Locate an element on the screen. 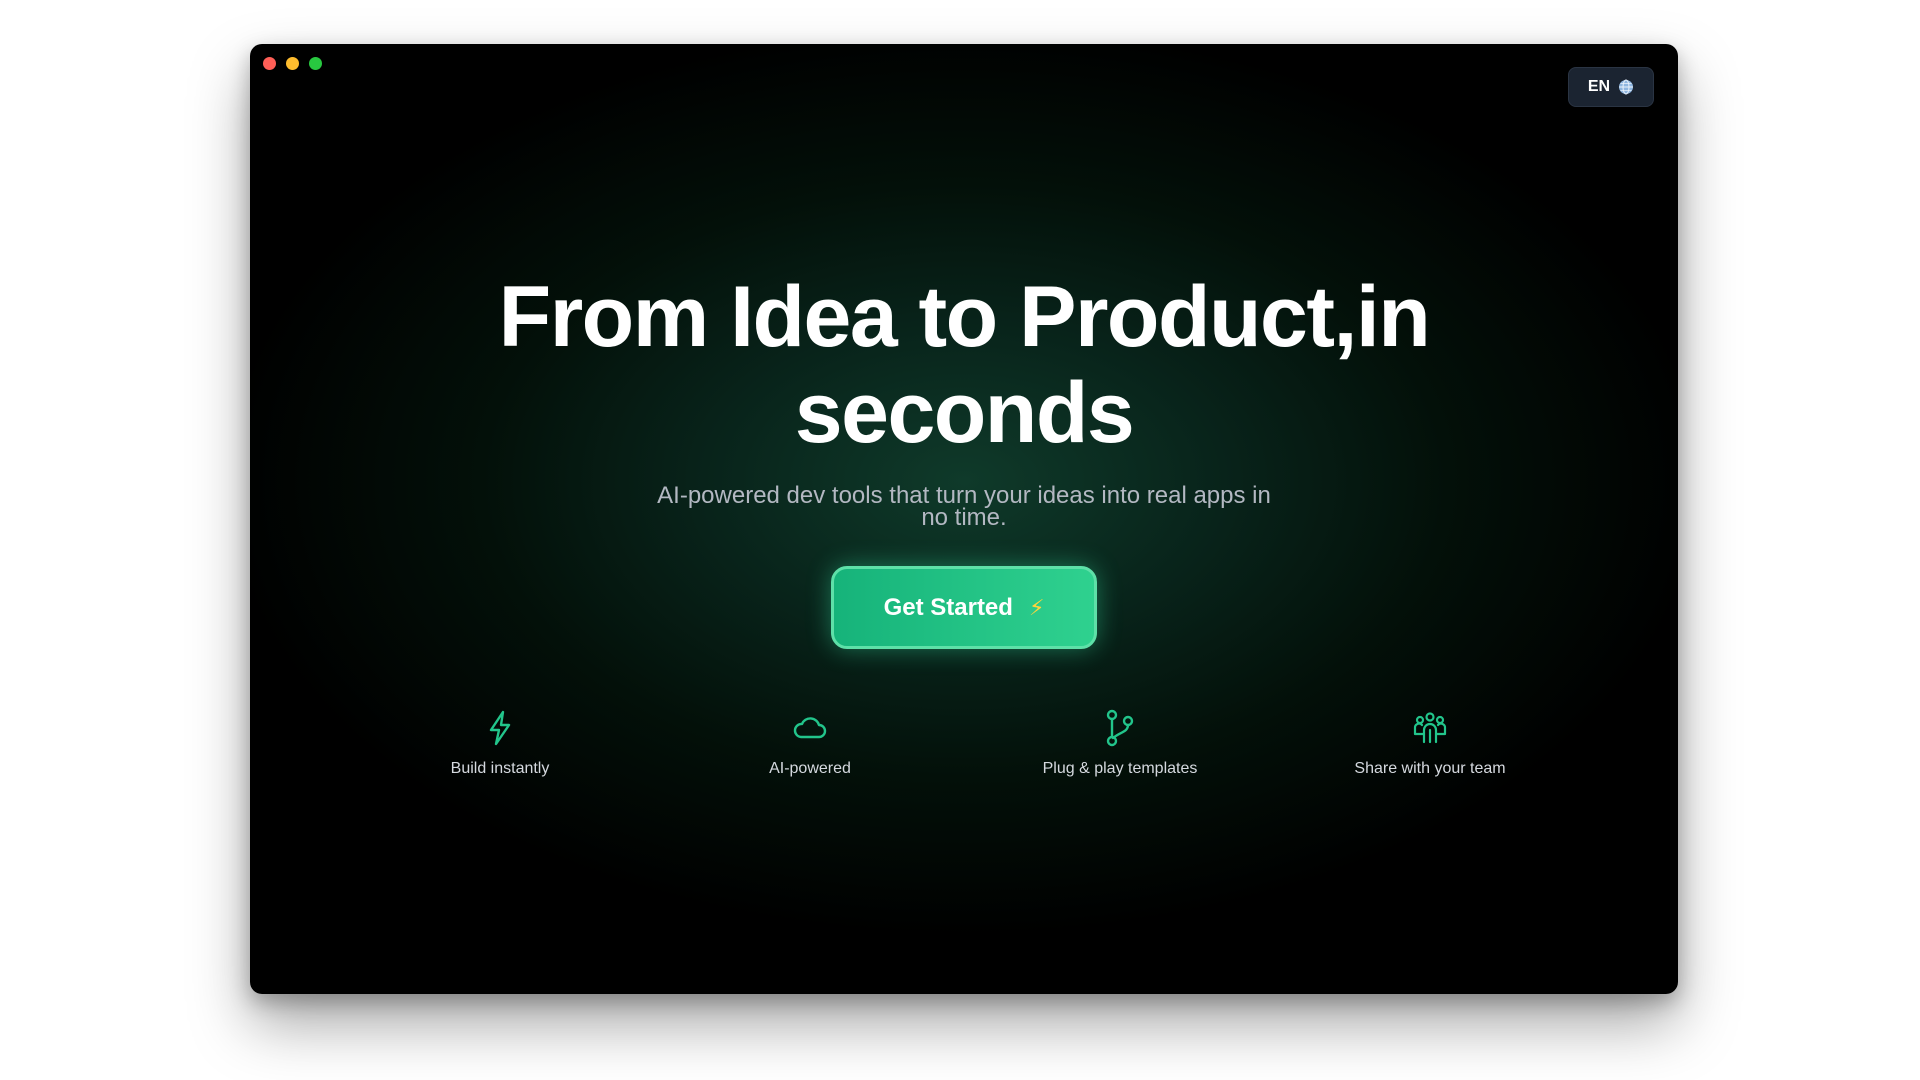  zoom-window-button is located at coordinates (315, 63).